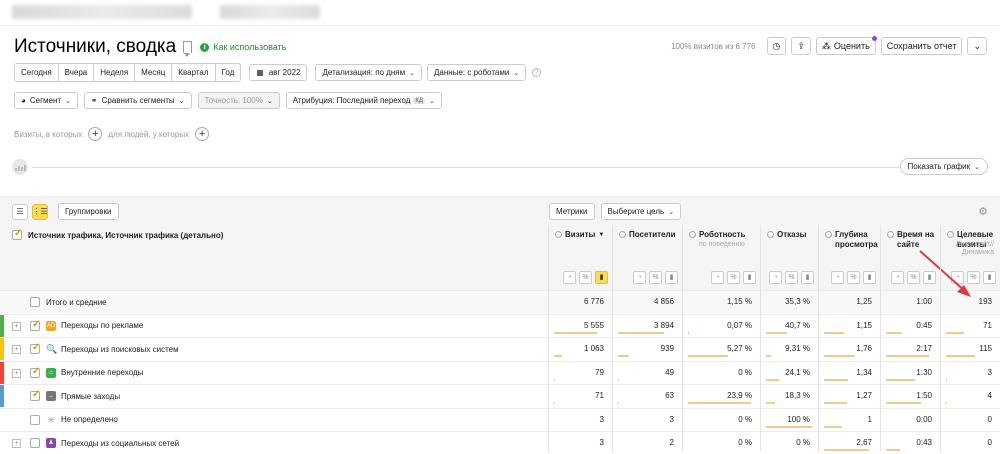  What do you see at coordinates (910, 257) in the screenshot?
I see `column-header: Время на сайте ◔%▮` at bounding box center [910, 257].